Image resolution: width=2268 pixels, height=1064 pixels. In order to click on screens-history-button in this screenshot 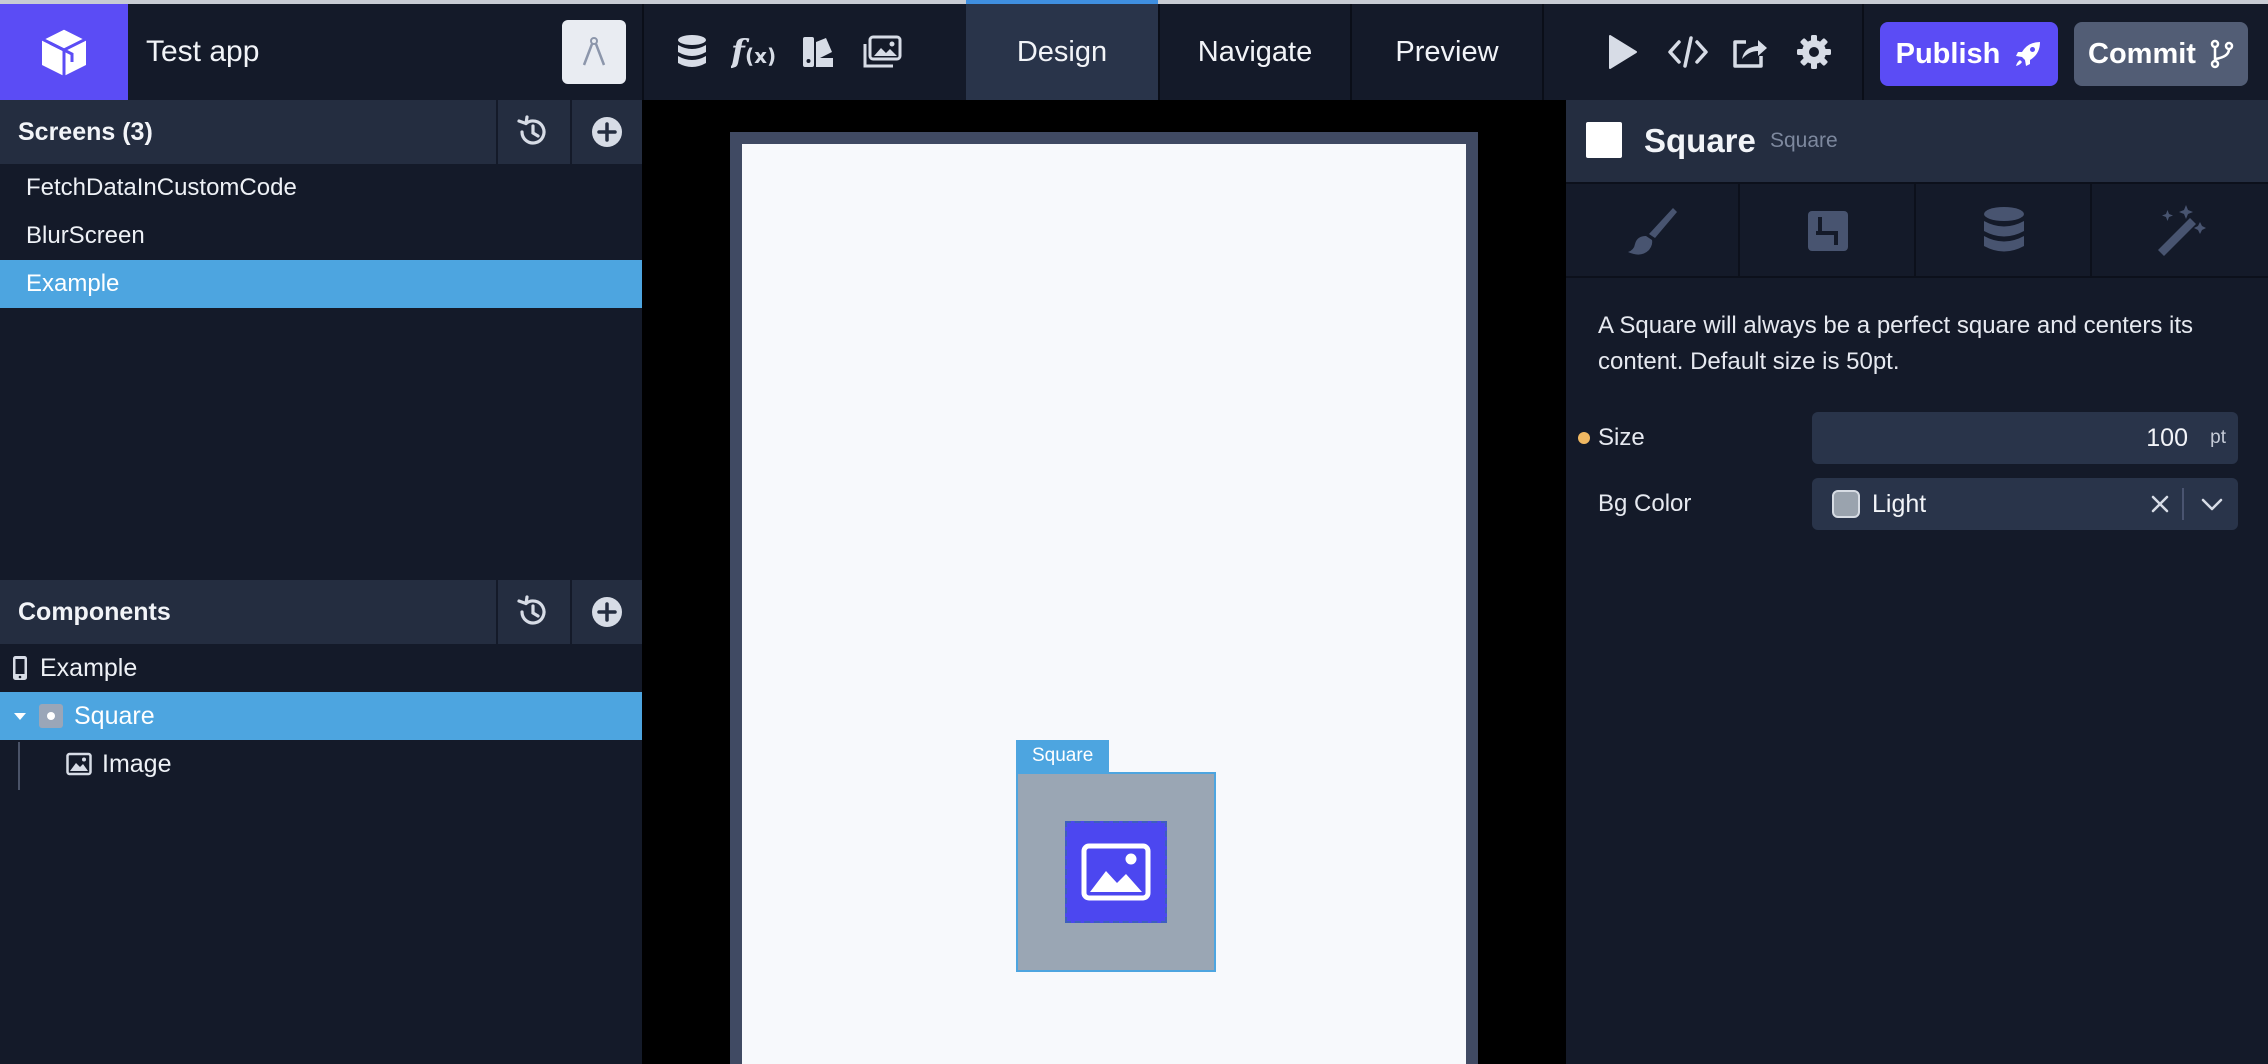, I will do `click(532, 132)`.